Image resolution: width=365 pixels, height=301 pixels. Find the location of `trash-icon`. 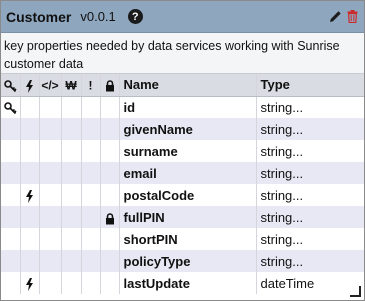

trash-icon is located at coordinates (352, 16).